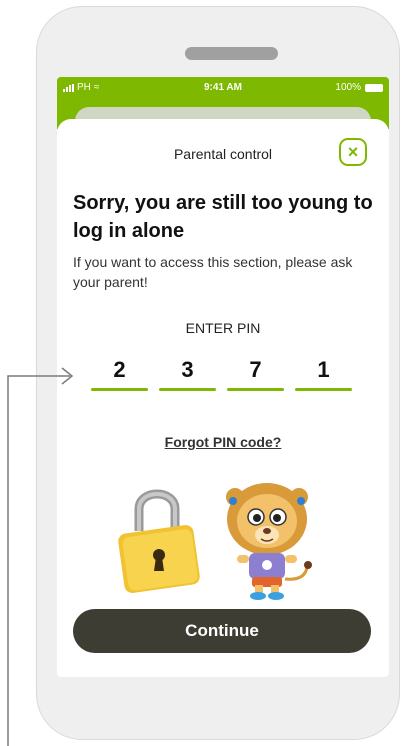  I want to click on phone-speaker, so click(231, 53).